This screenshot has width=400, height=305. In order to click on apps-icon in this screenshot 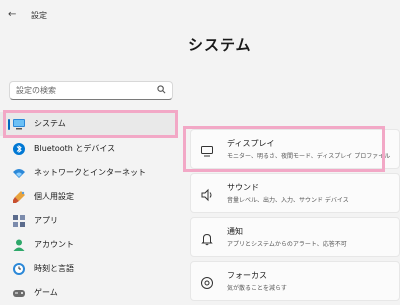, I will do `click(19, 220)`.